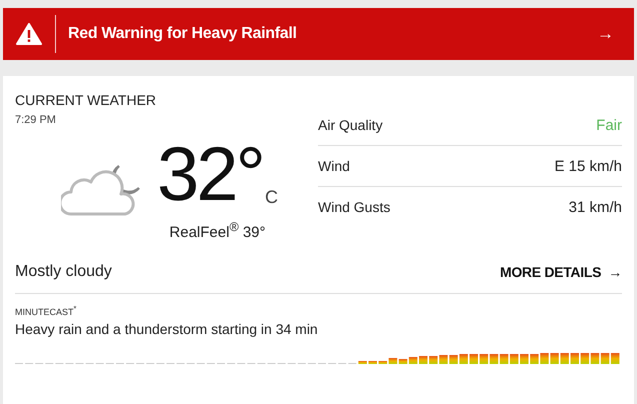  I want to click on detail-label: Air Quality, so click(350, 125).